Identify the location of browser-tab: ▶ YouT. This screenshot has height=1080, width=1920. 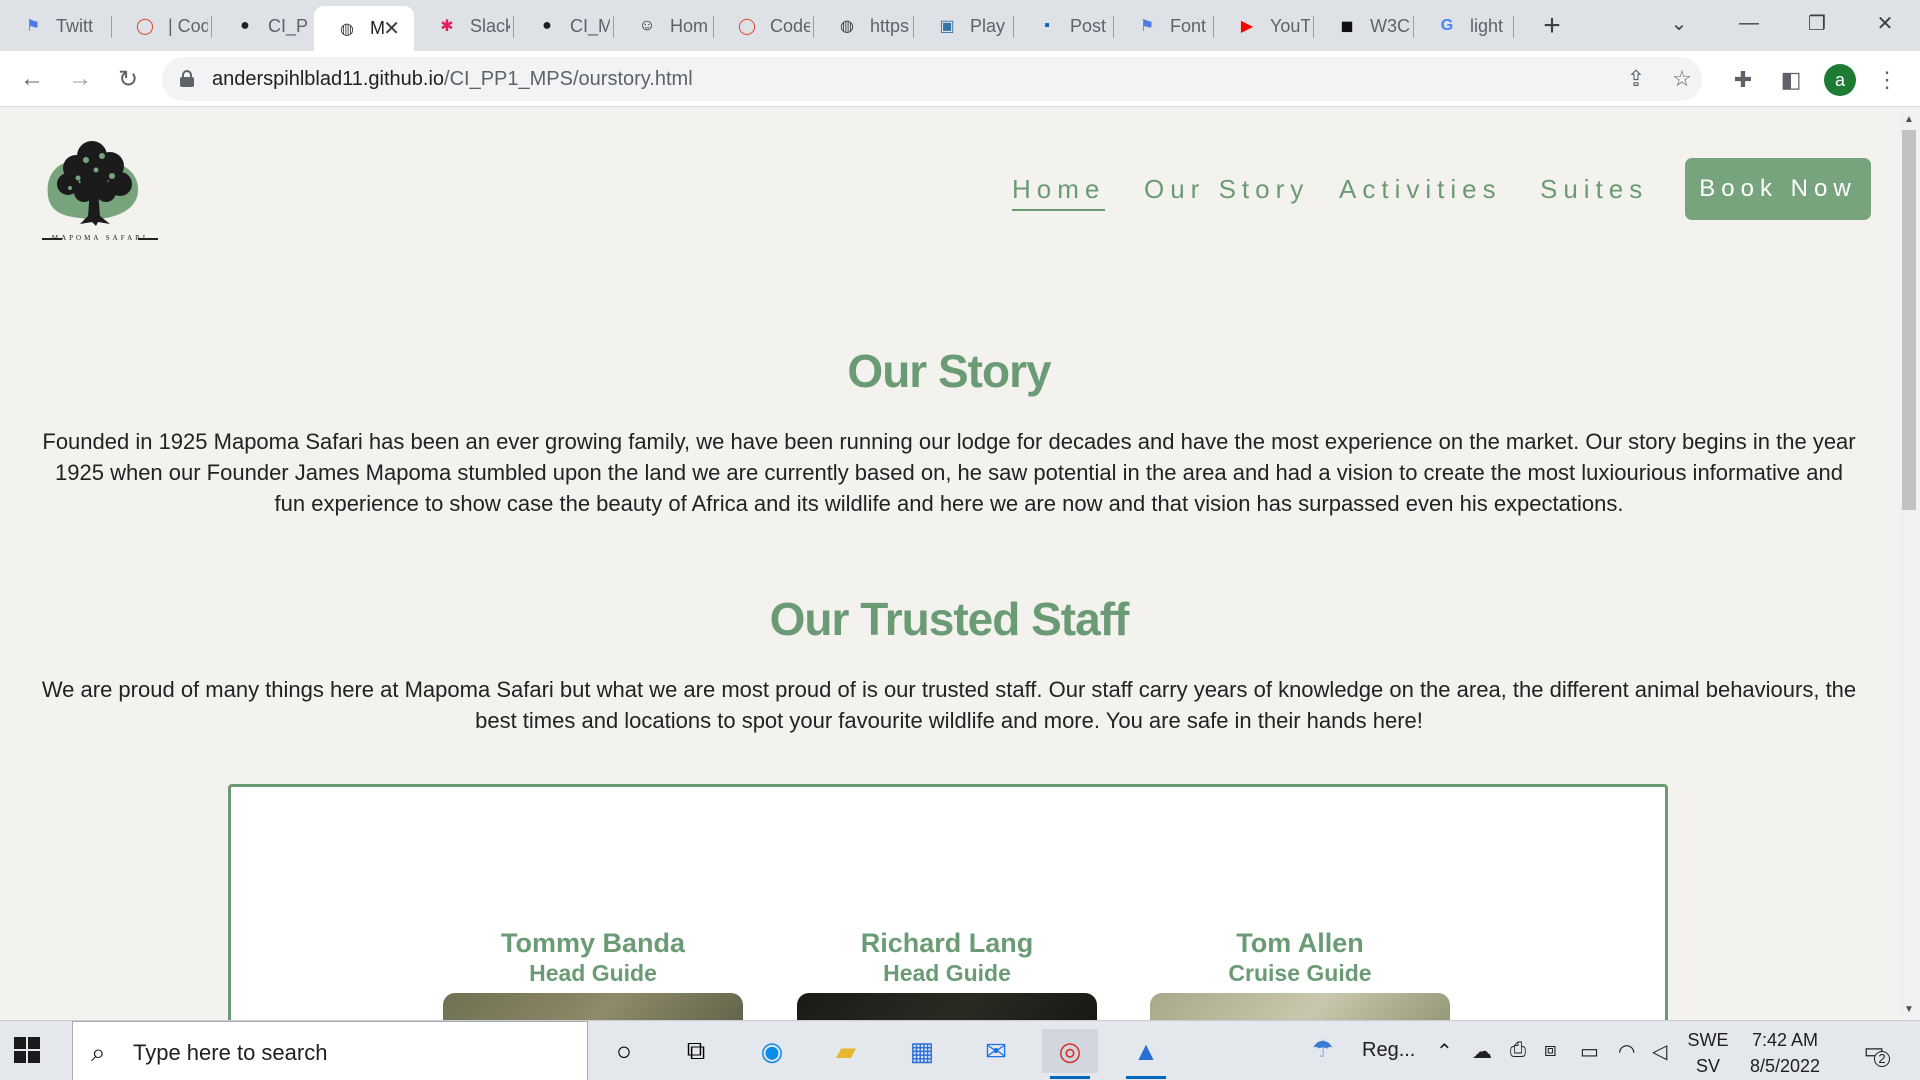
(1264, 26).